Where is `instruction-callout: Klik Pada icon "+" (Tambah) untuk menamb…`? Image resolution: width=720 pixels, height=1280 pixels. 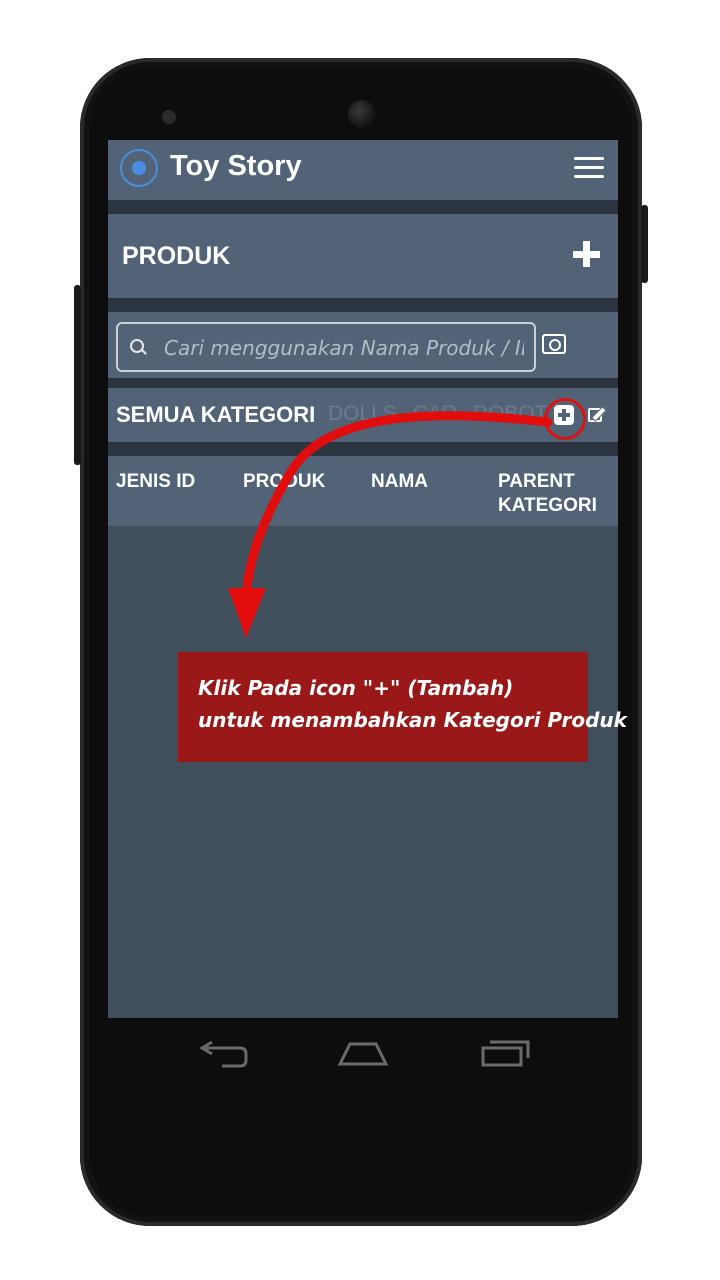
instruction-callout: Klik Pada icon "+" (Tambah) untuk menamb… is located at coordinates (402, 707).